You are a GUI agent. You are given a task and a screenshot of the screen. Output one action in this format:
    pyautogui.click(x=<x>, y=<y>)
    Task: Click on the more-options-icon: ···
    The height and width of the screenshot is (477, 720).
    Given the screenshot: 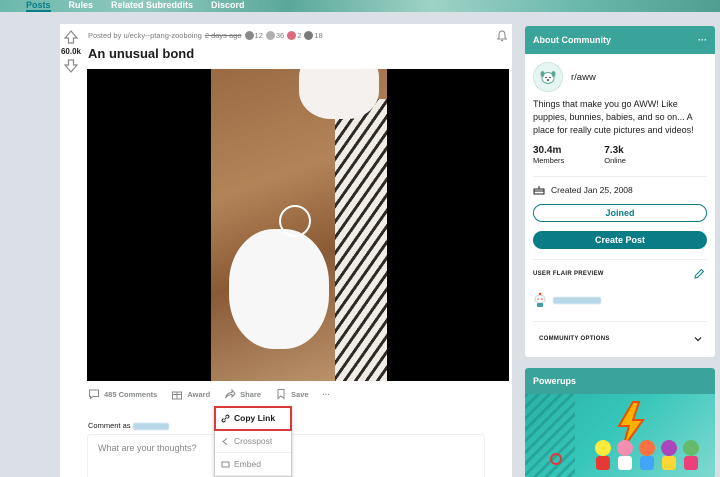 What is the action you would take?
    pyautogui.click(x=702, y=40)
    